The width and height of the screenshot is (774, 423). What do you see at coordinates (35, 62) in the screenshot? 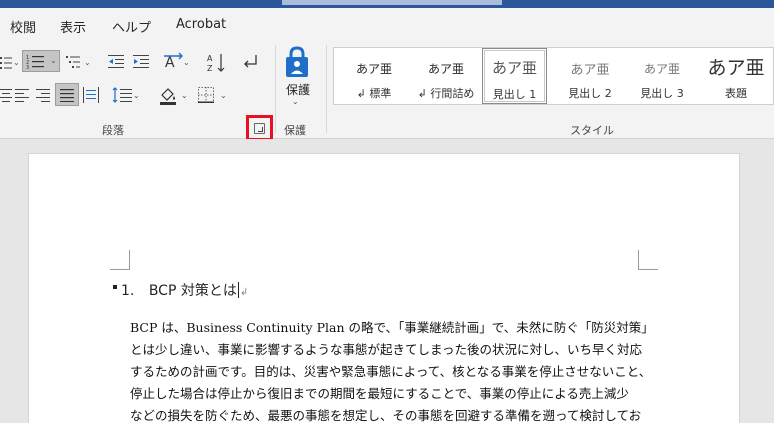
I see `numbering-icon: 1 2 3` at bounding box center [35, 62].